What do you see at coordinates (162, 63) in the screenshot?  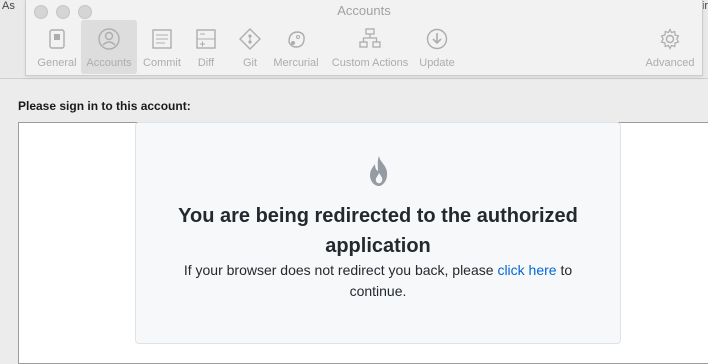 I see `tab-label: Commit` at bounding box center [162, 63].